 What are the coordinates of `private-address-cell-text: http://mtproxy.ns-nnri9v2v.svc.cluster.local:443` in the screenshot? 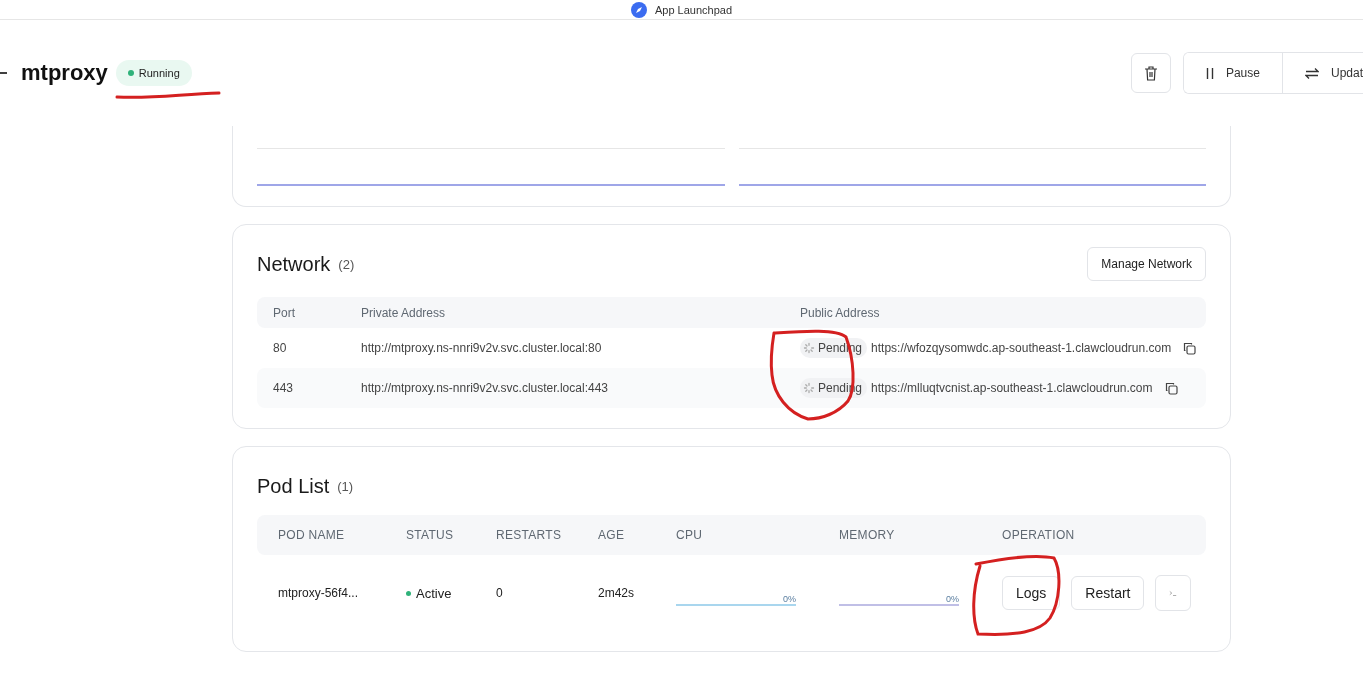 It's located at (485, 388).